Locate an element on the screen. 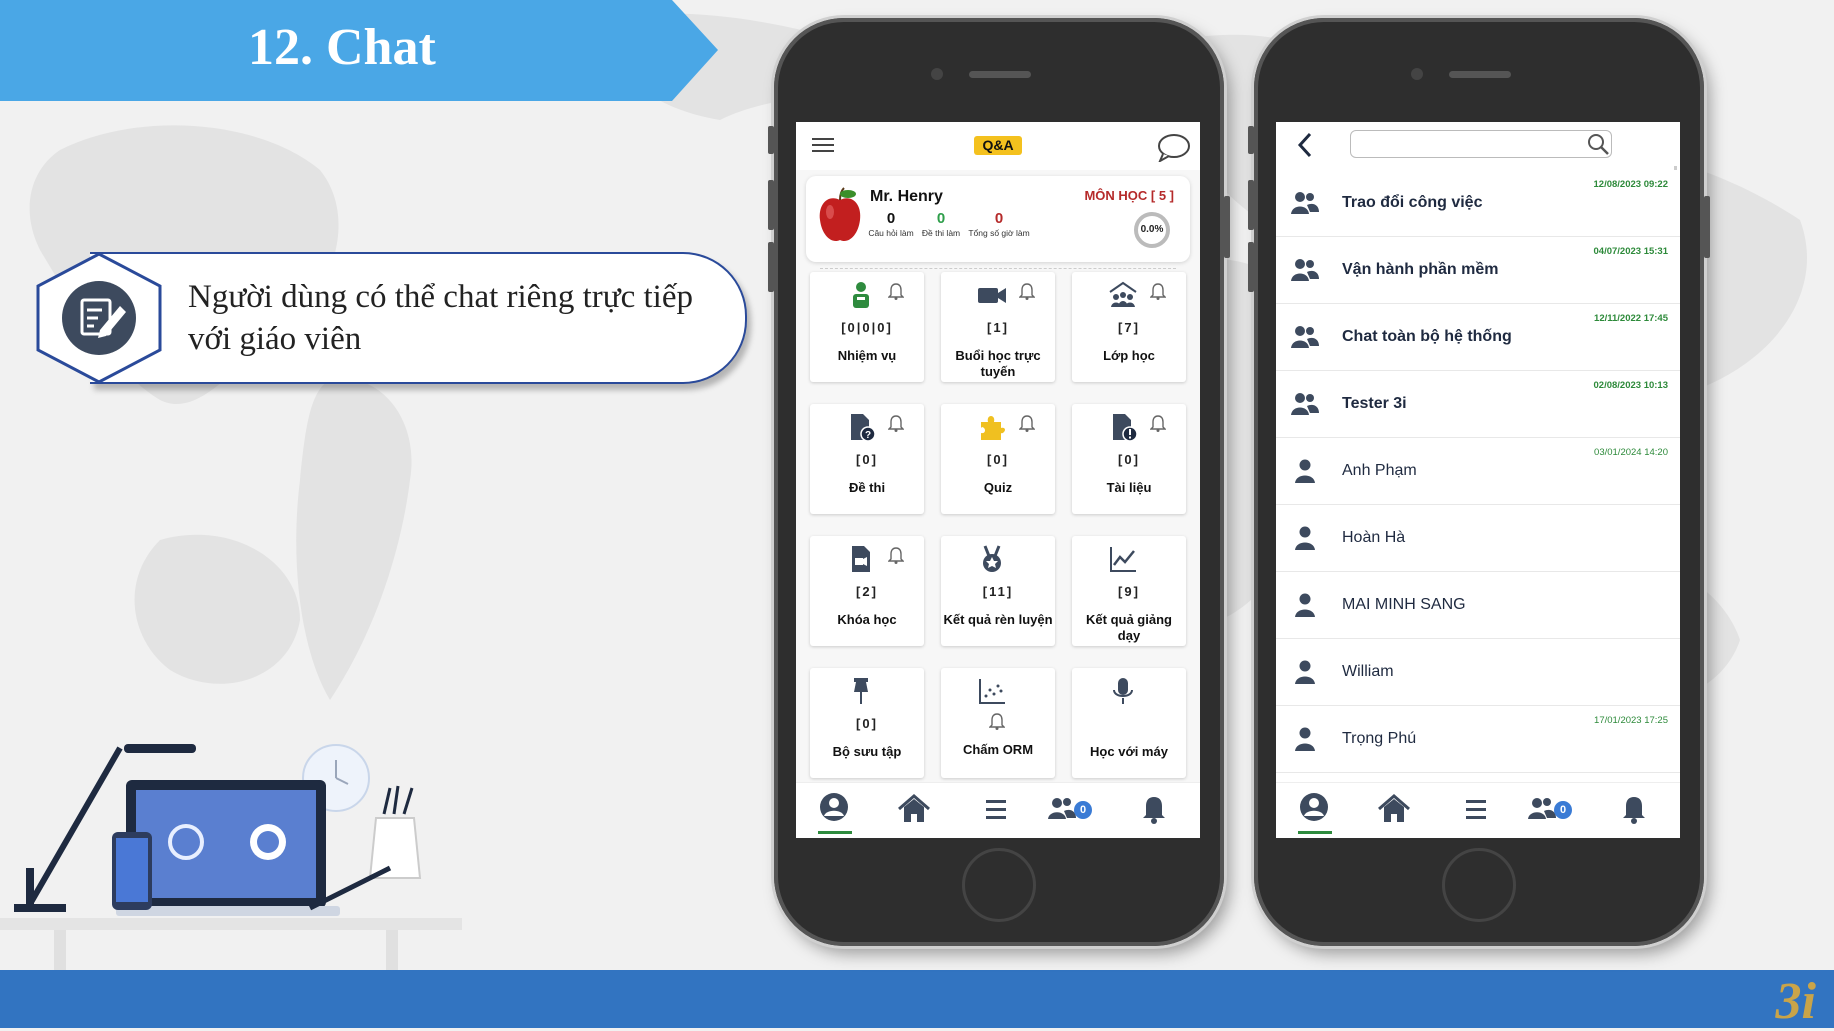 The width and height of the screenshot is (1834, 1031). tile-count: [1] is located at coordinates (998, 327).